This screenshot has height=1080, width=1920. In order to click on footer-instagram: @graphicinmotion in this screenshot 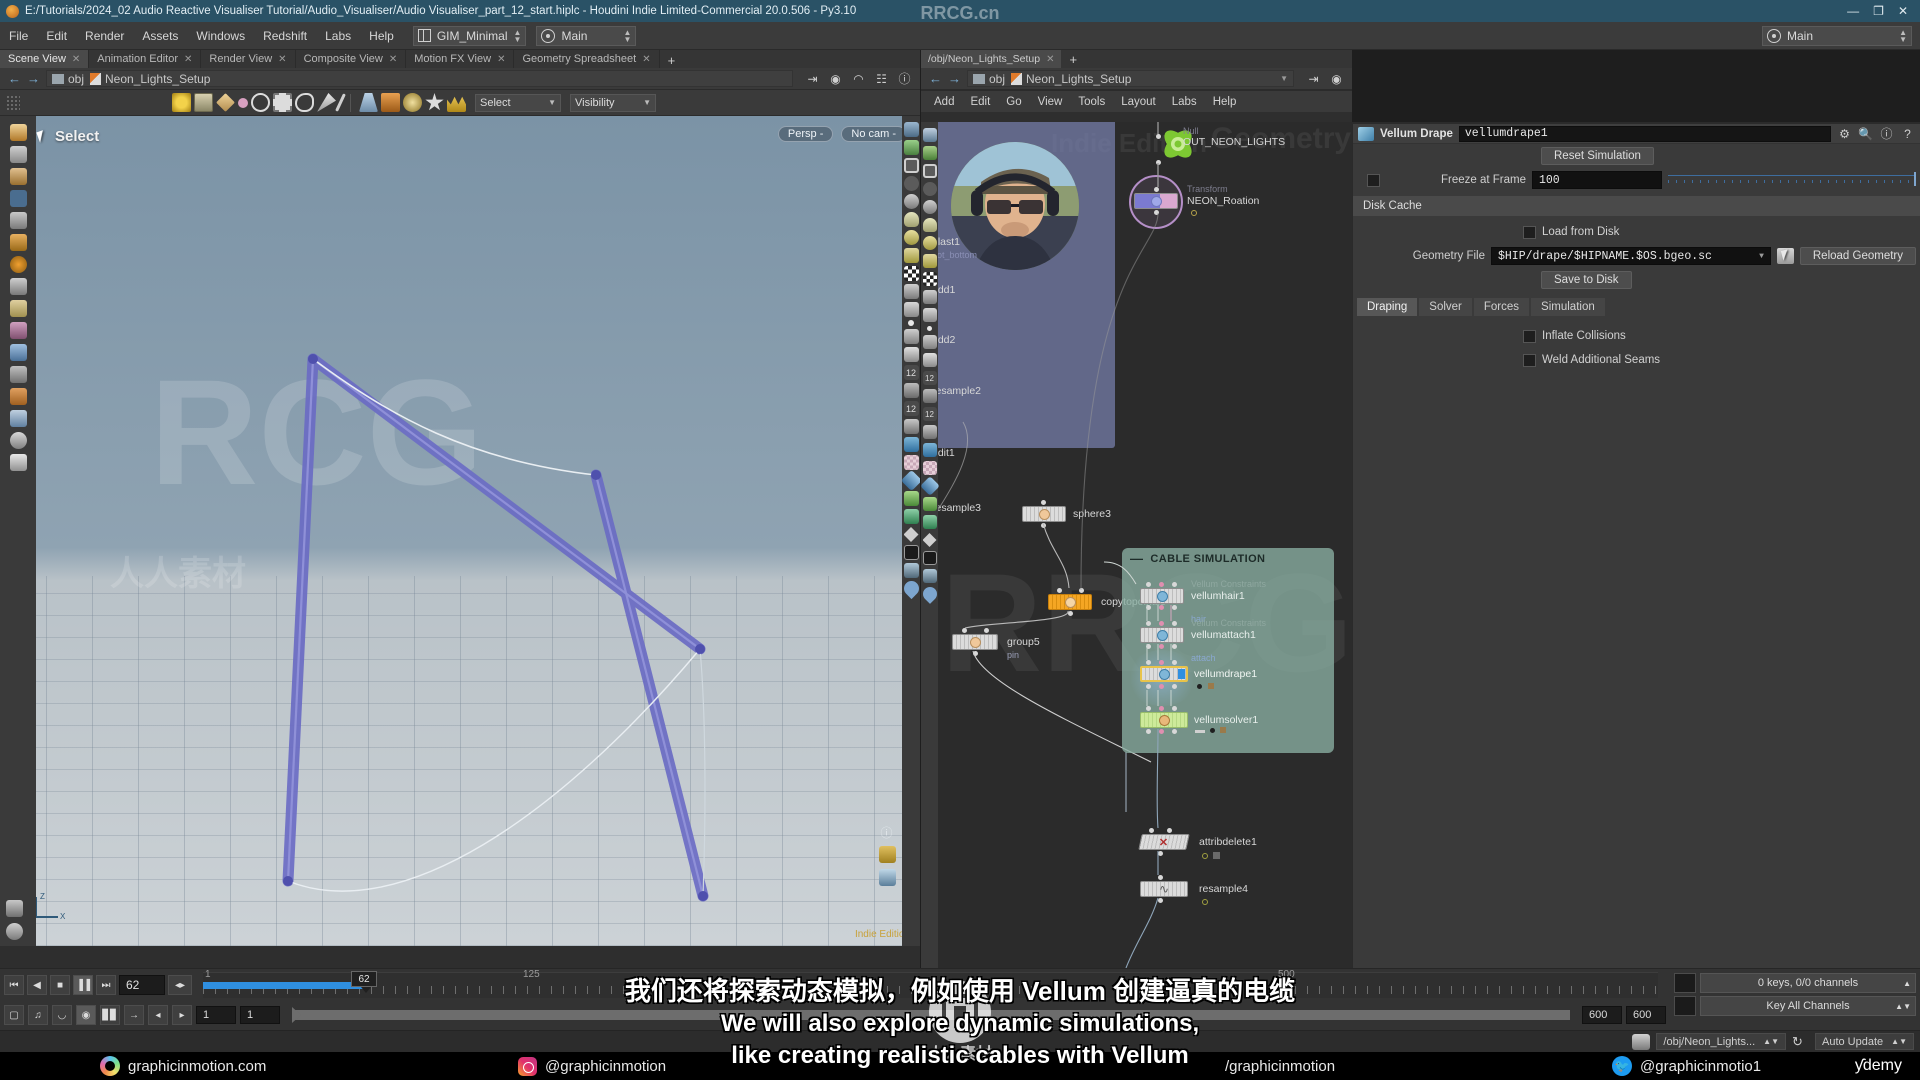, I will do `click(592, 1066)`.